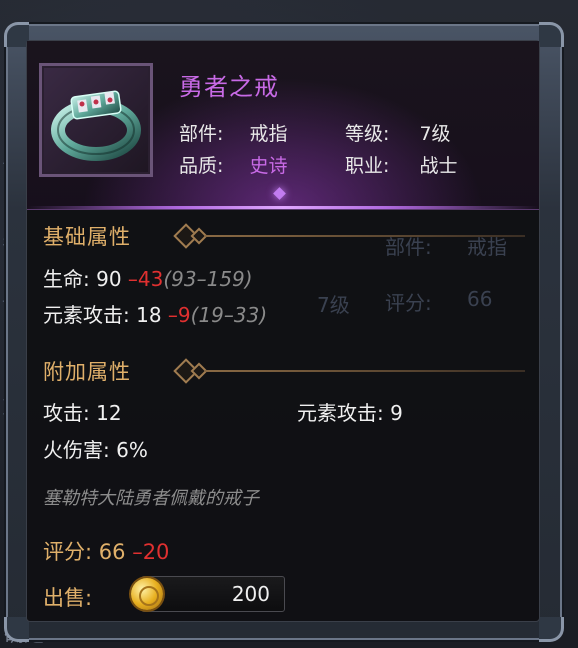 The height and width of the screenshot is (648, 578). I want to click on score-delta: –20, so click(151, 552).